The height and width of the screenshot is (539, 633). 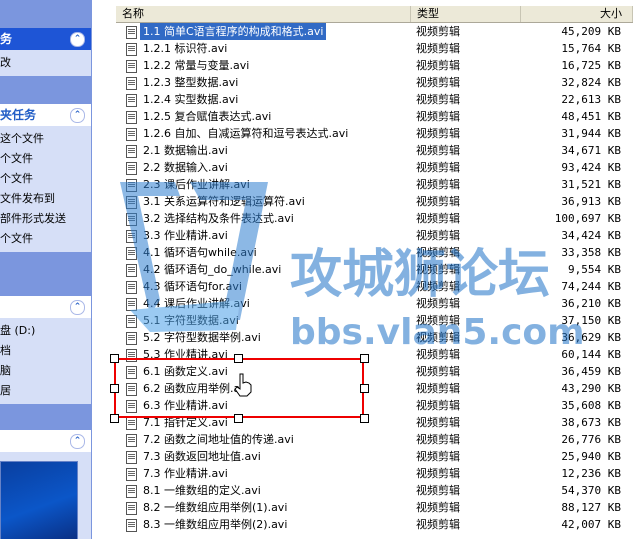 I want to click on file-row: 5.1 字符型数据.avi 视频剪辑 37,150 KB, so click(x=374, y=320).